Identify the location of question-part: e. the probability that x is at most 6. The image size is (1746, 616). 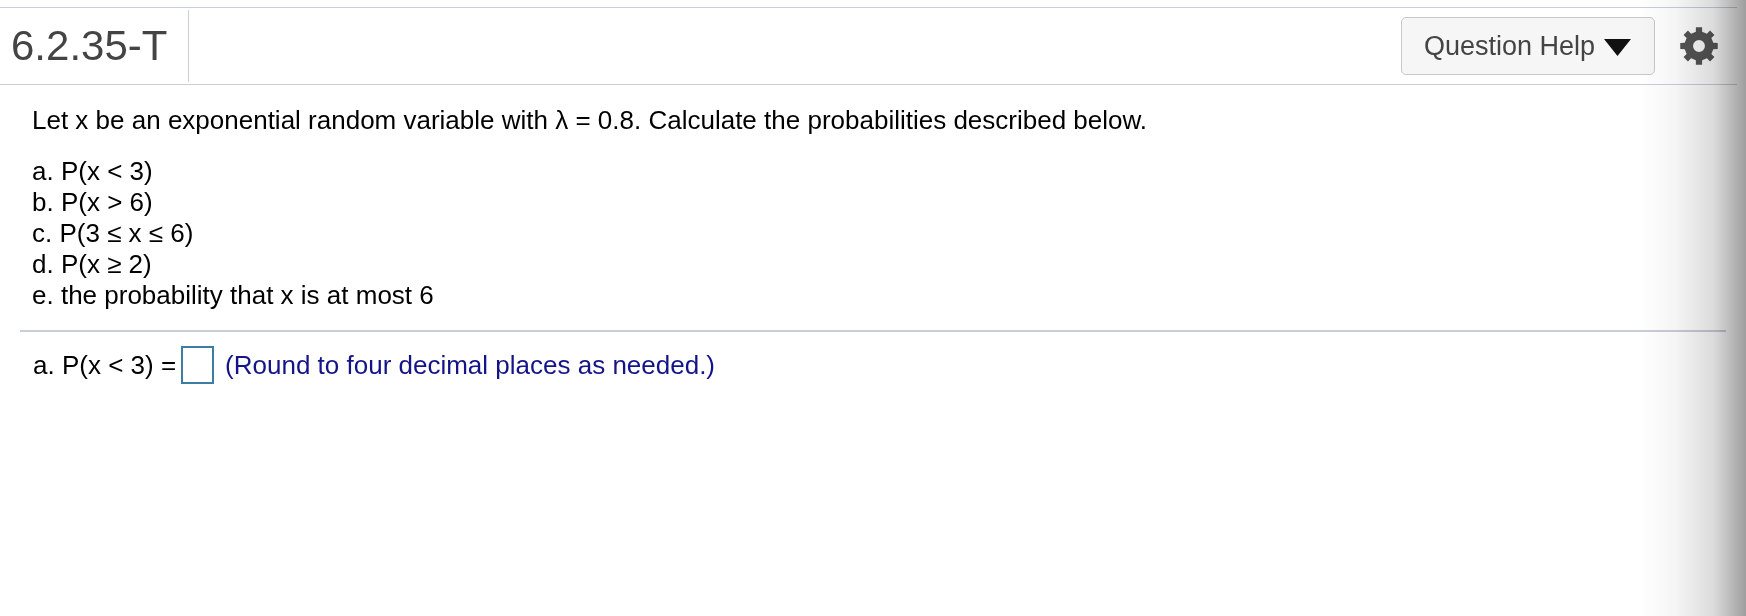
(233, 295).